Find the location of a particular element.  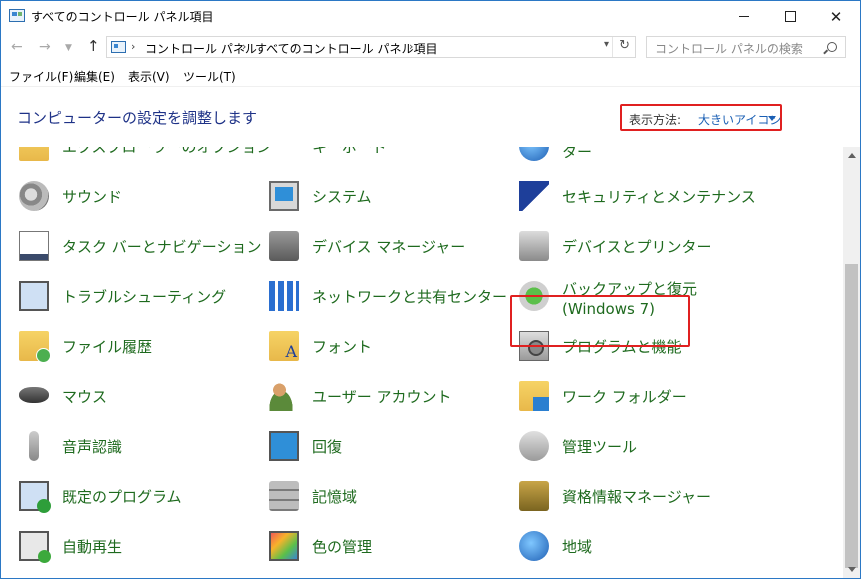

item-device-manager: デバイス マネージャー is located at coordinates (371, 246).